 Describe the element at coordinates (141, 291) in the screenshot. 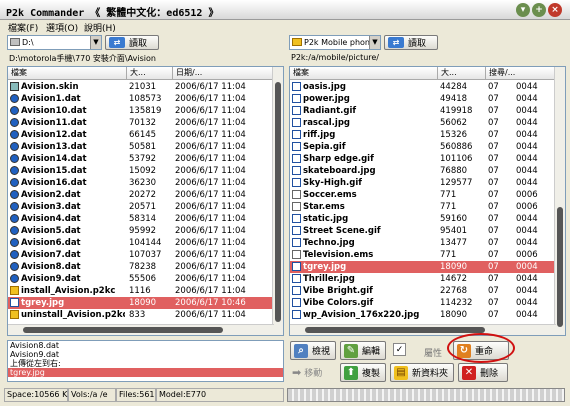

I see `file-row: install_Avision.p2kc 1116 2006/6/17 11:04` at that location.